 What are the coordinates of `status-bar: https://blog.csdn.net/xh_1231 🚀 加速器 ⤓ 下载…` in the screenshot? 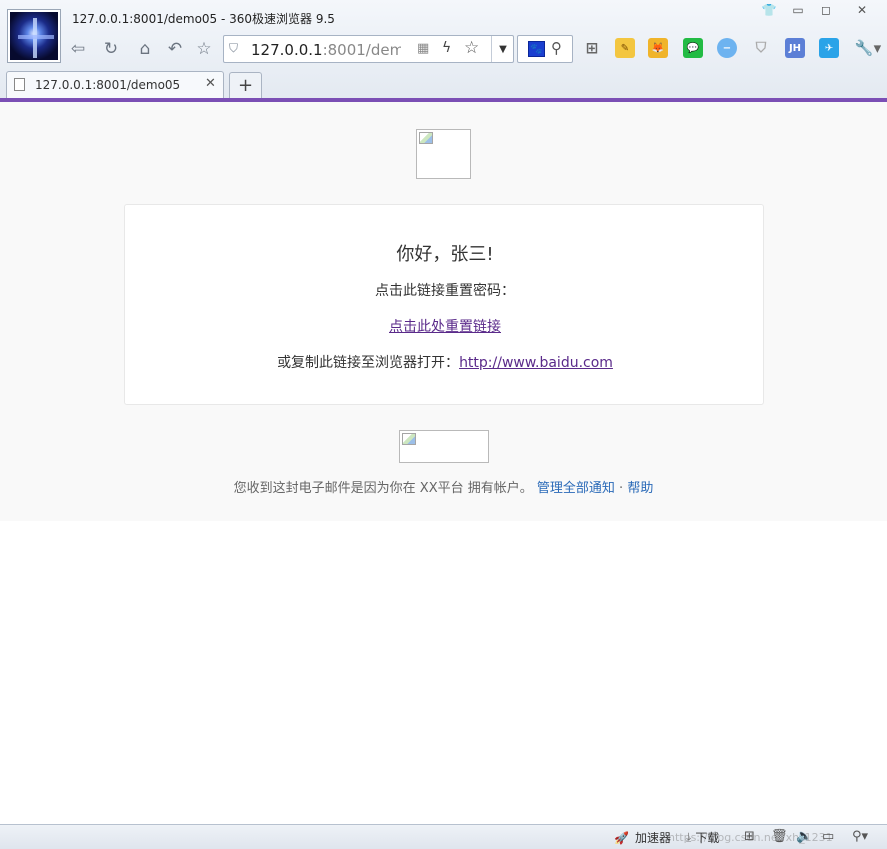 It's located at (443, 836).